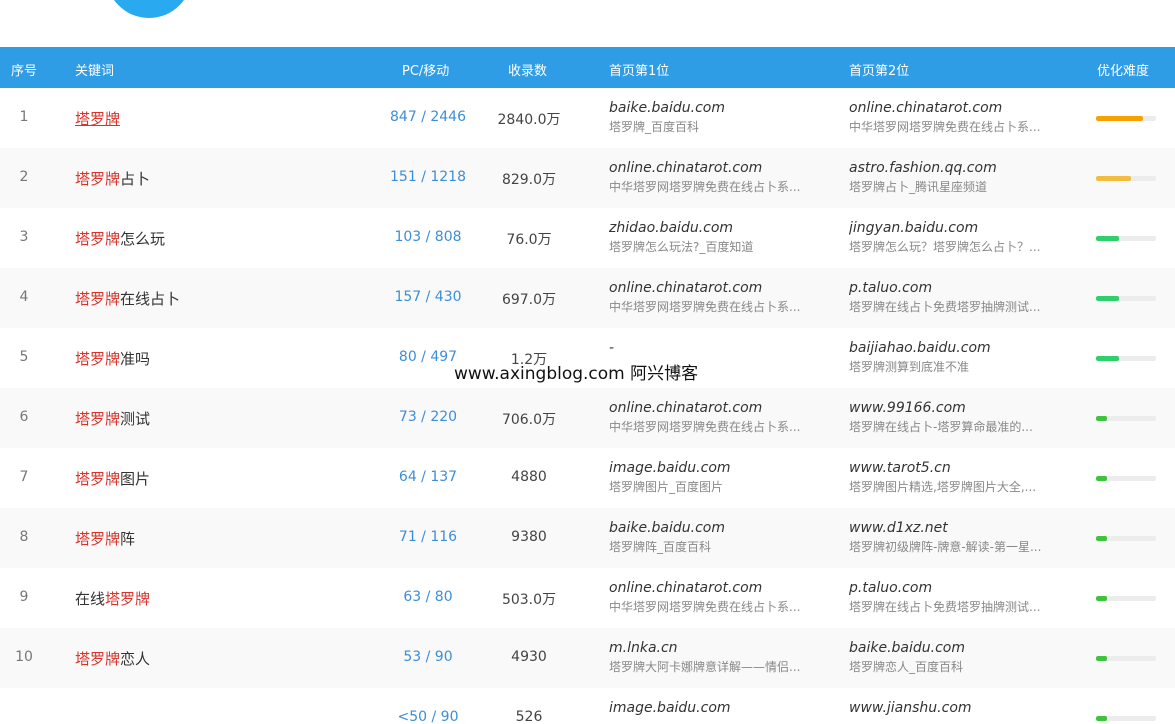 This screenshot has height=724, width=1175. I want to click on first-rank-result: baike.baidu.com 塔罗牌阵_百度百科, so click(723, 537).